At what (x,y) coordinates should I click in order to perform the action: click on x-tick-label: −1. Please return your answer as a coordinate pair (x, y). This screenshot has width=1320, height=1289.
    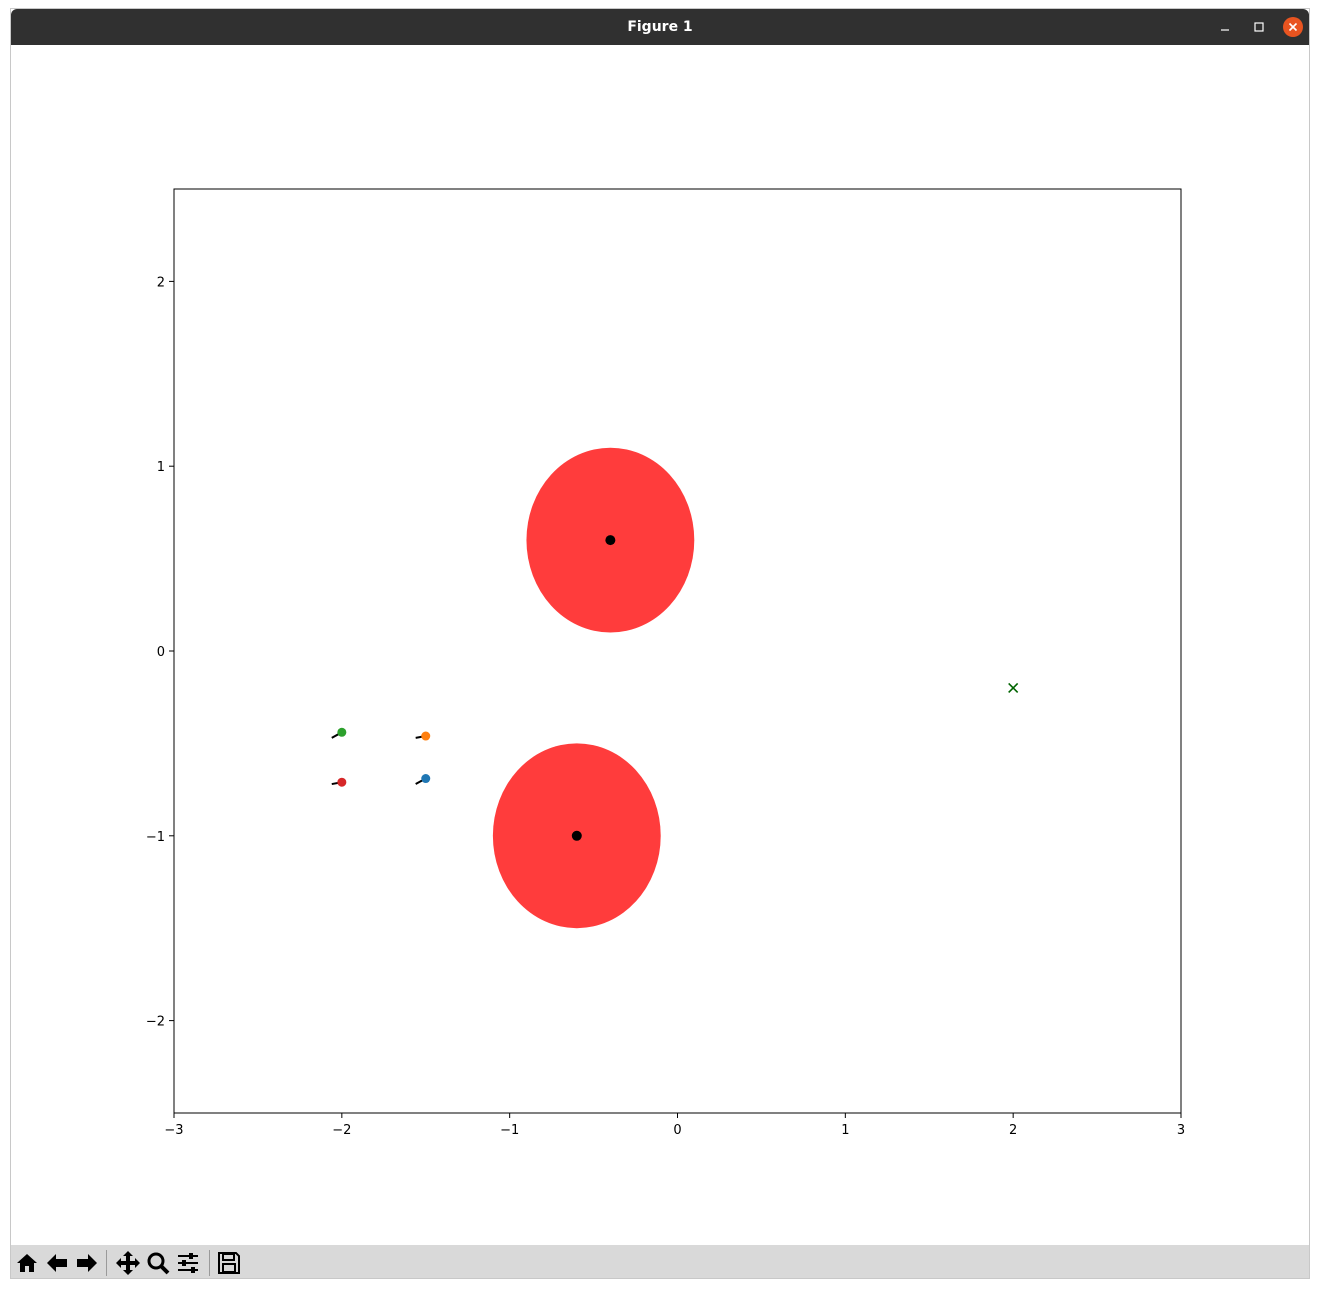
    Looking at the image, I should click on (509, 1130).